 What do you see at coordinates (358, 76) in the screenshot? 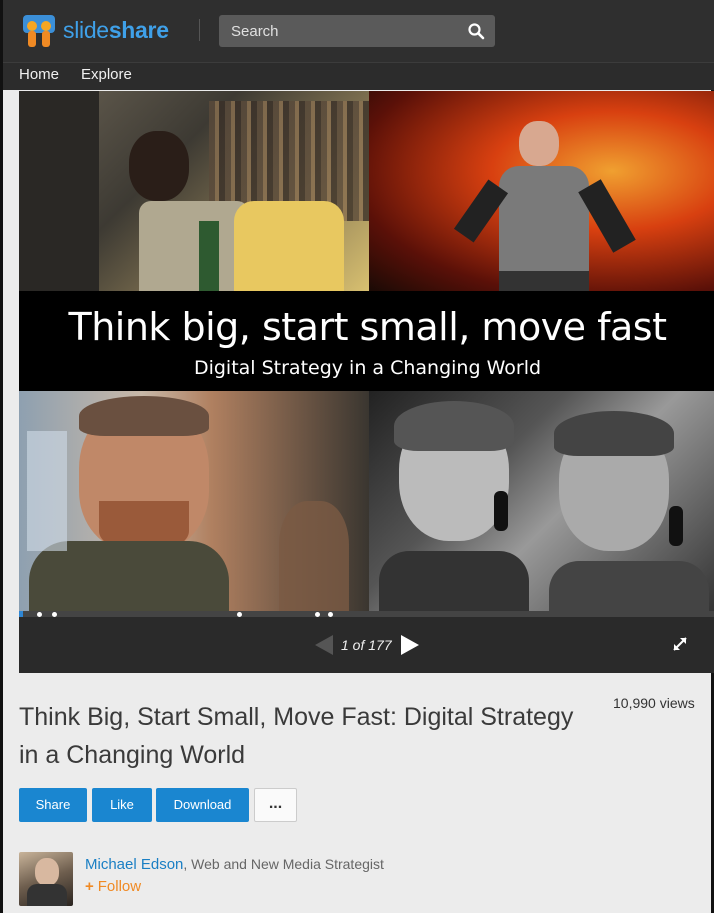
I see `nav-bar: Home Explore` at bounding box center [358, 76].